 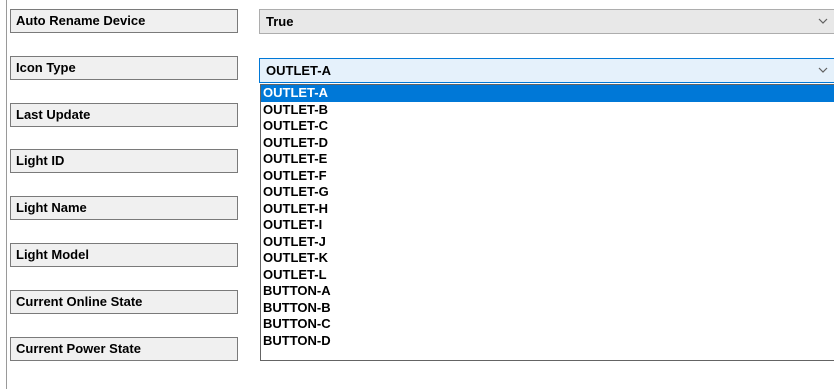 What do you see at coordinates (6, 194) in the screenshot?
I see `panel-left-border` at bounding box center [6, 194].